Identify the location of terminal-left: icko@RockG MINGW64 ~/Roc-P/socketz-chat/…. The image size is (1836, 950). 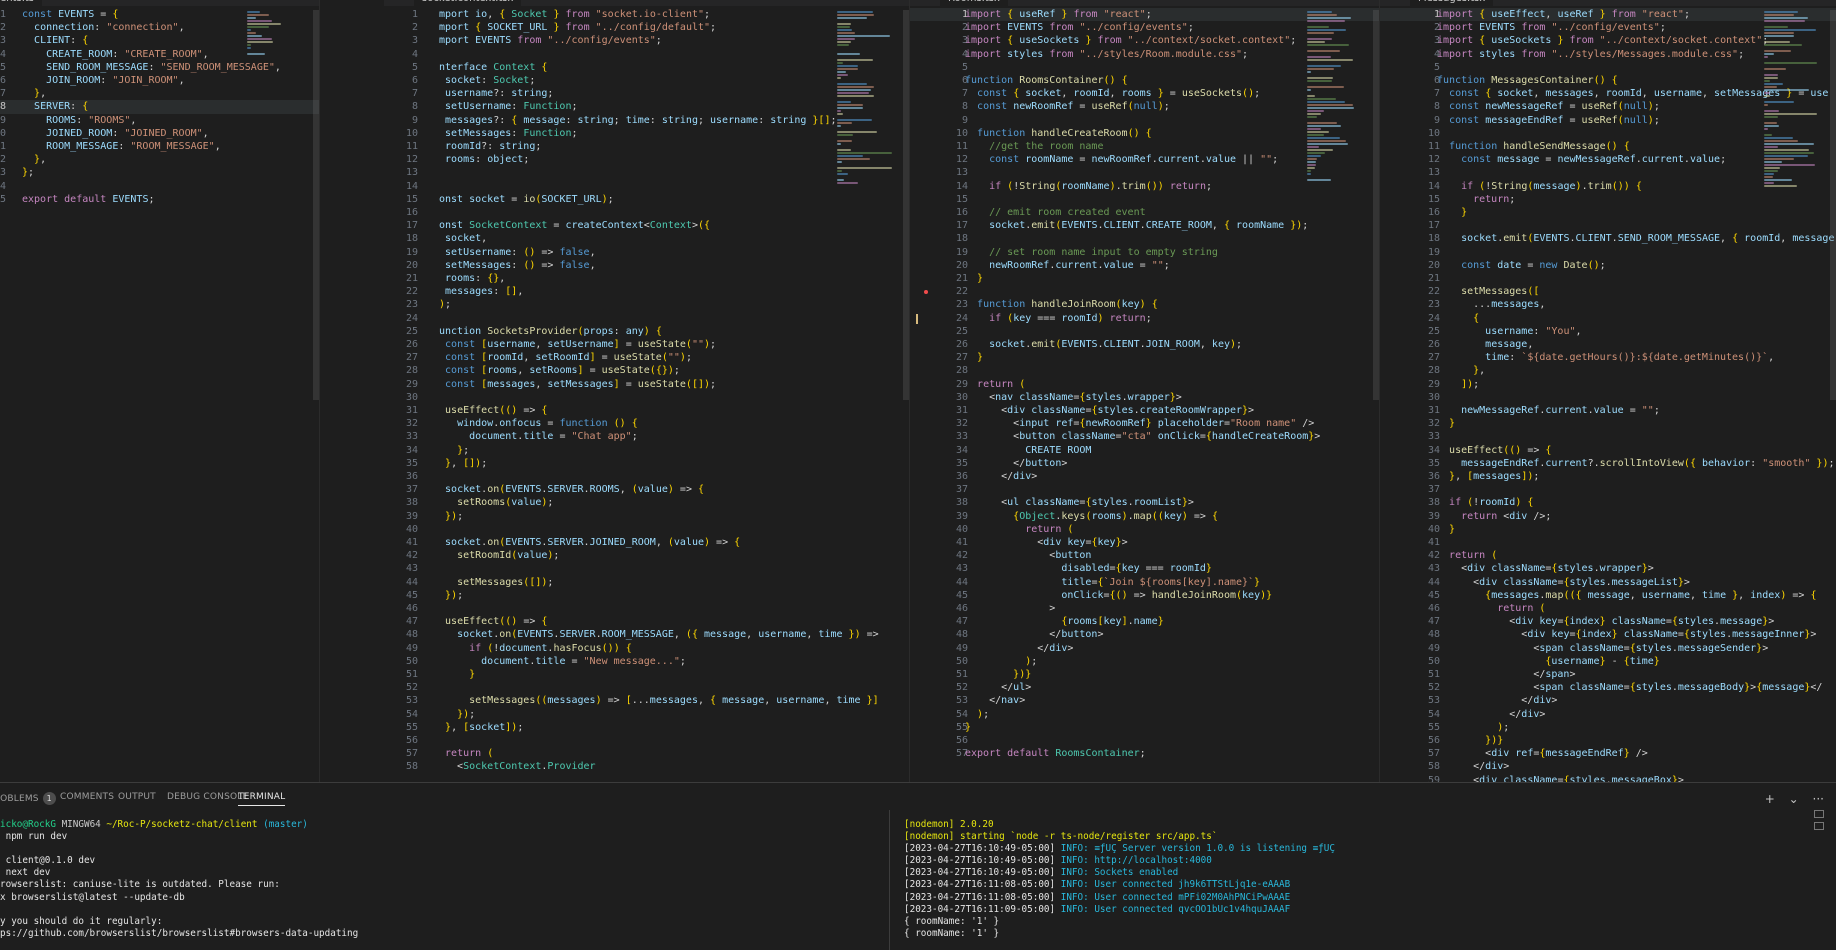
(440, 884).